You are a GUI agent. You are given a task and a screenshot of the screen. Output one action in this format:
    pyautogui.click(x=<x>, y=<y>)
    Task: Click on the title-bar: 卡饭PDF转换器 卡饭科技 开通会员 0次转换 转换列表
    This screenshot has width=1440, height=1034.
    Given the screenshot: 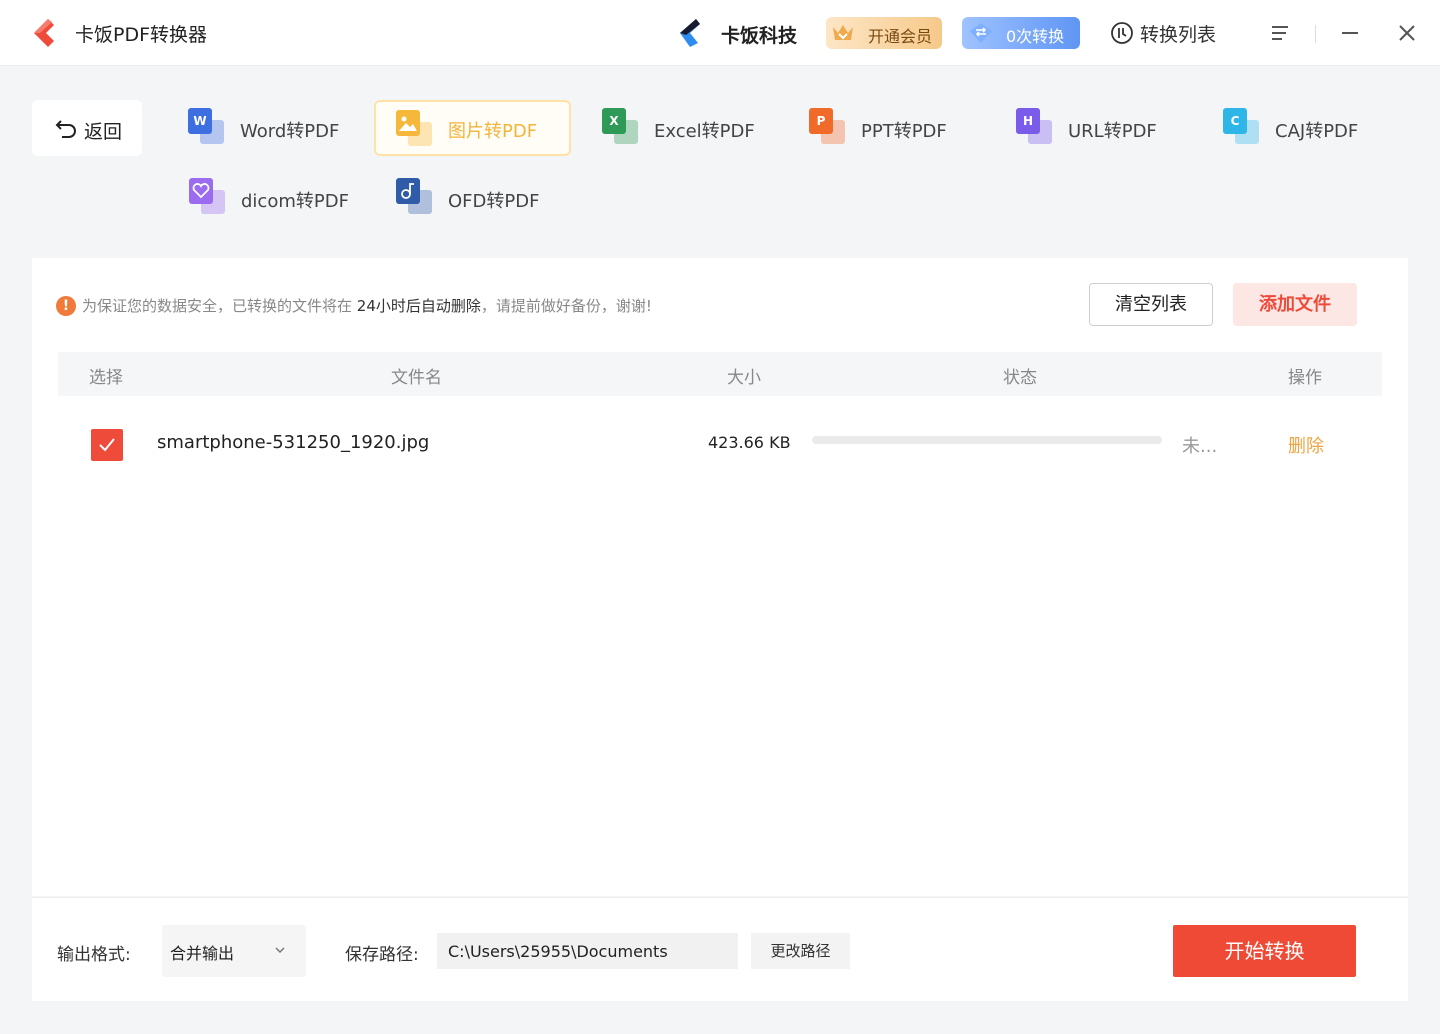 What is the action you would take?
    pyautogui.click(x=720, y=33)
    